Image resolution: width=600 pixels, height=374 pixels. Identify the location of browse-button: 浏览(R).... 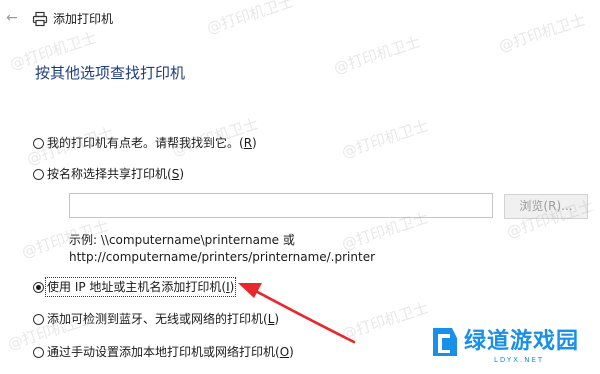
(546, 206).